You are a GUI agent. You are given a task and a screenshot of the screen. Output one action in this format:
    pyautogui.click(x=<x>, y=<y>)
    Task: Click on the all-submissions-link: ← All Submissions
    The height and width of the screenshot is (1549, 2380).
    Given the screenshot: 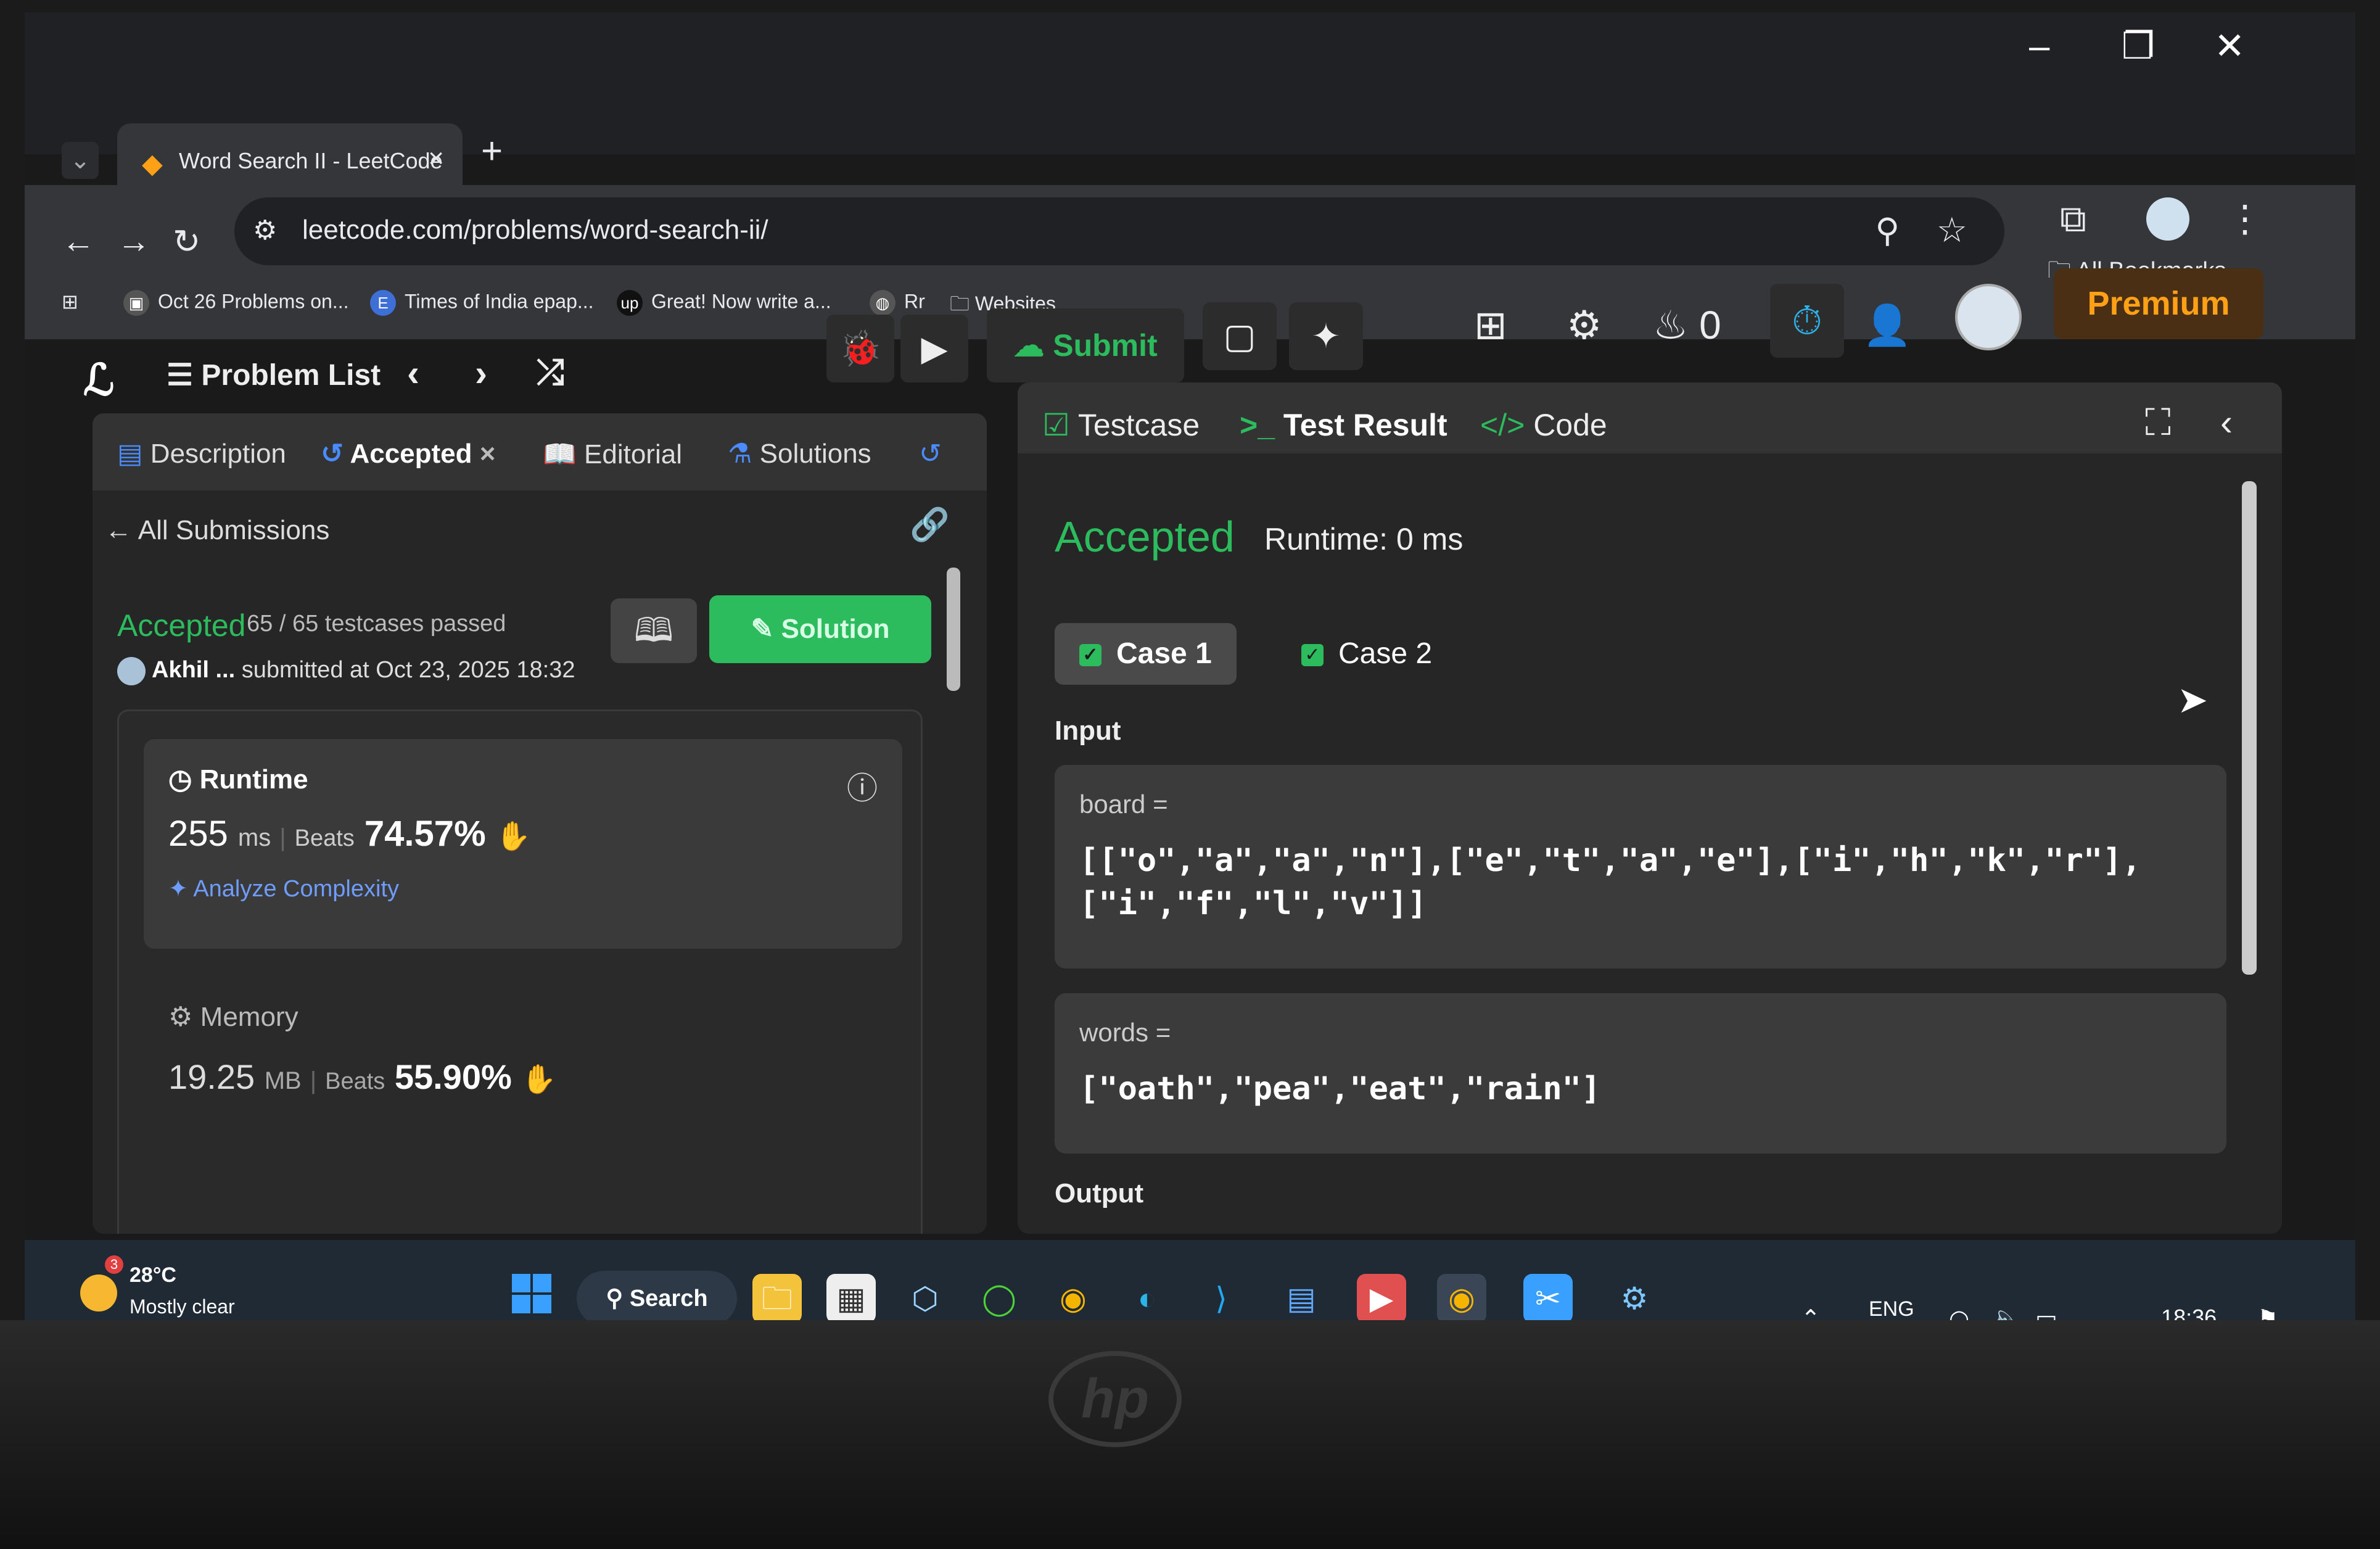 What is the action you would take?
    pyautogui.click(x=217, y=530)
    